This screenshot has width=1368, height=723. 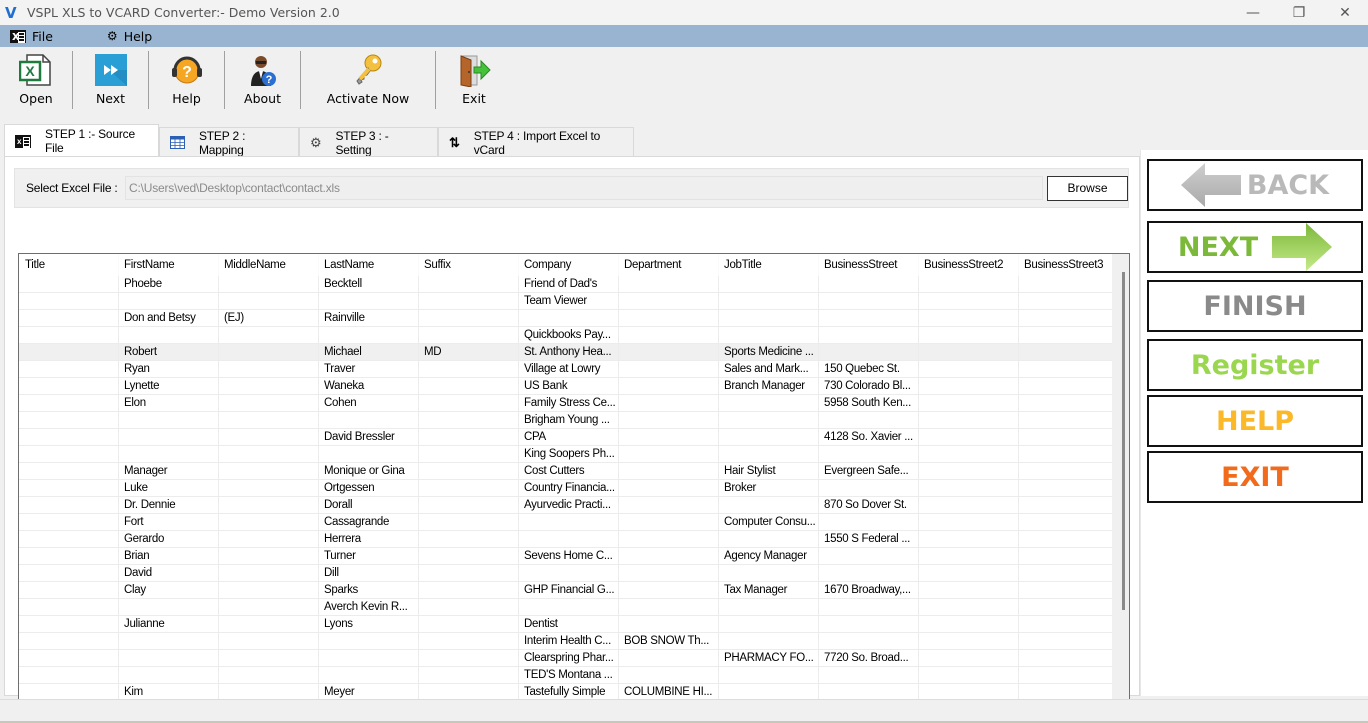 What do you see at coordinates (369, 692) in the screenshot?
I see `table-cell: Meyer` at bounding box center [369, 692].